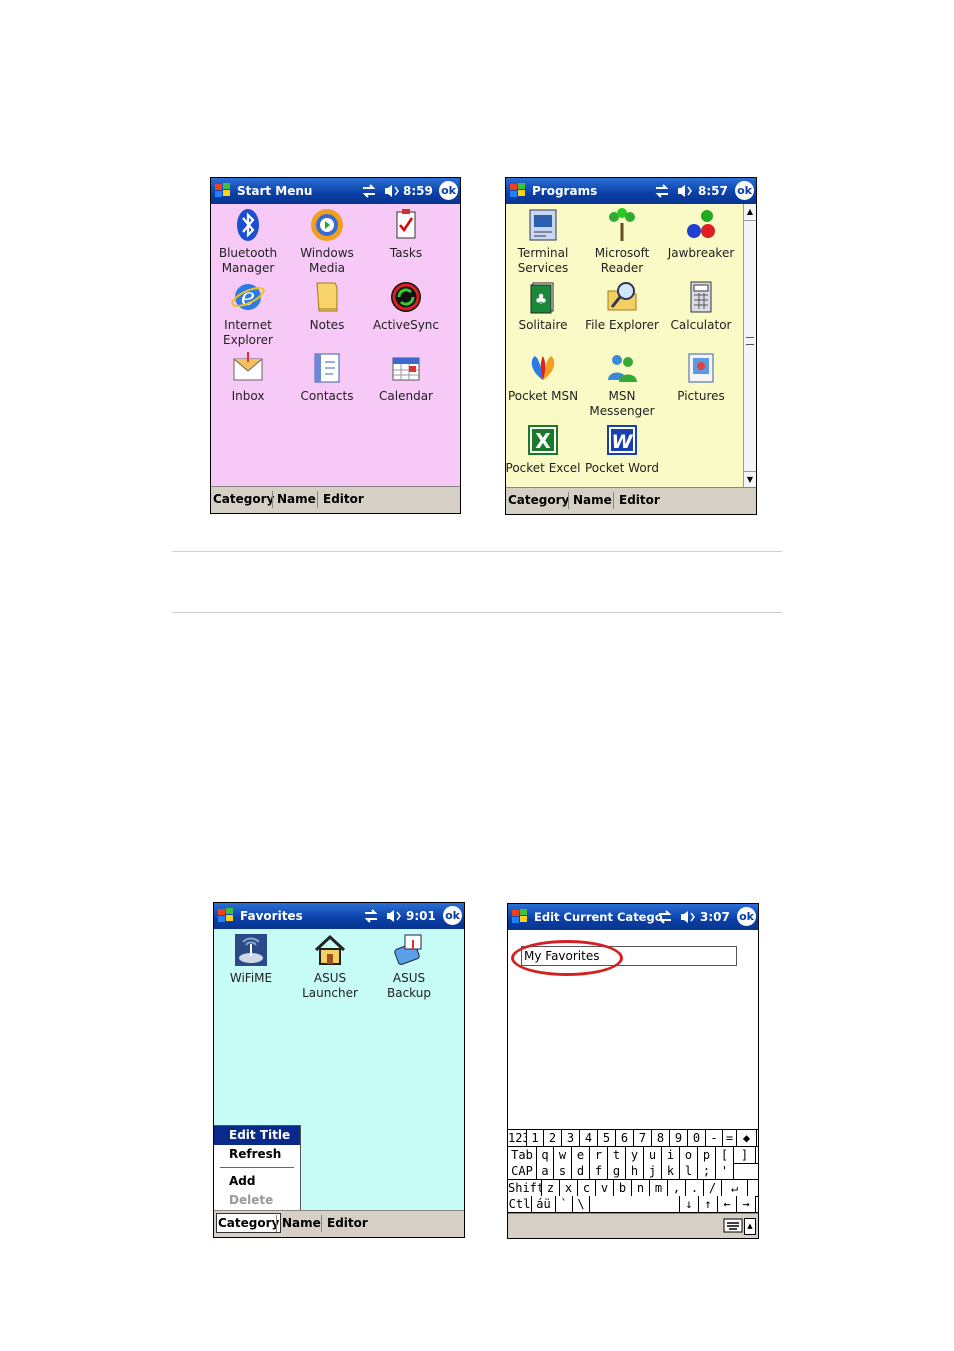  Describe the element at coordinates (653, 1154) in the screenshot. I see `key: u` at that location.